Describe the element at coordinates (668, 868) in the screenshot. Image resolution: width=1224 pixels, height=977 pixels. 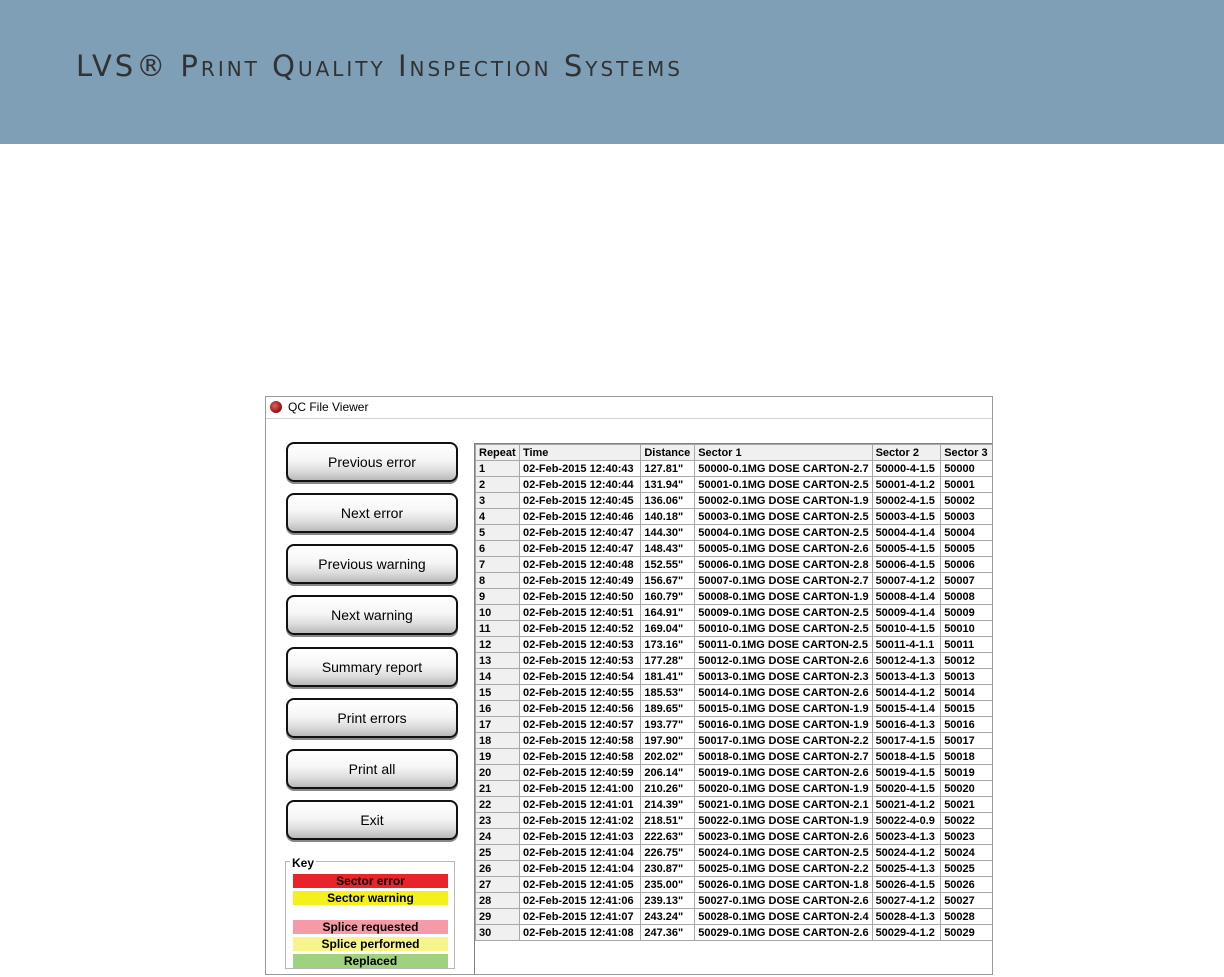
I see `table-cell: 230.87"` at that location.